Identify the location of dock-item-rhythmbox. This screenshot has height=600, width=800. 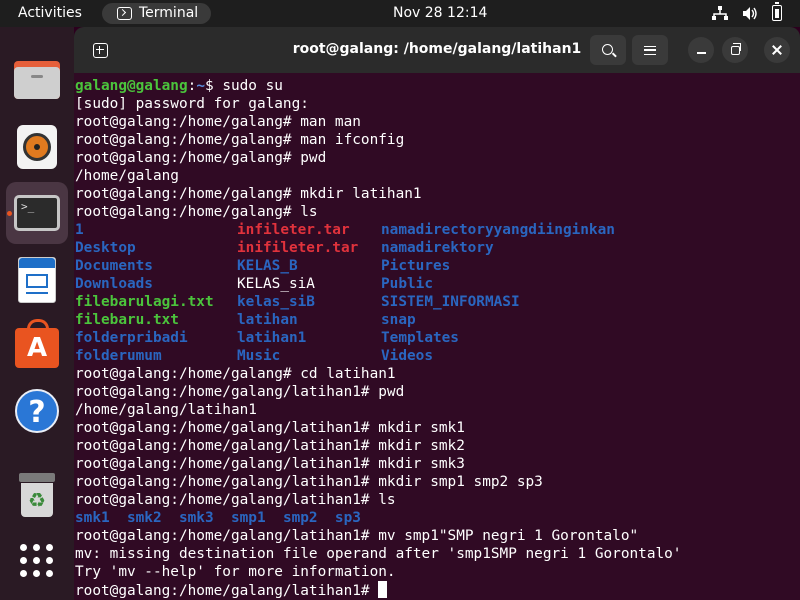
(37, 147).